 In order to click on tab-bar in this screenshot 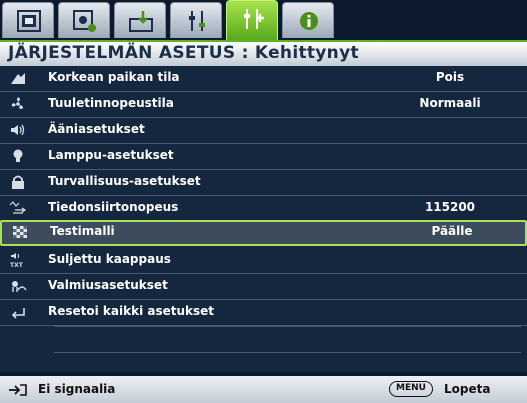, I will do `click(263, 20)`.